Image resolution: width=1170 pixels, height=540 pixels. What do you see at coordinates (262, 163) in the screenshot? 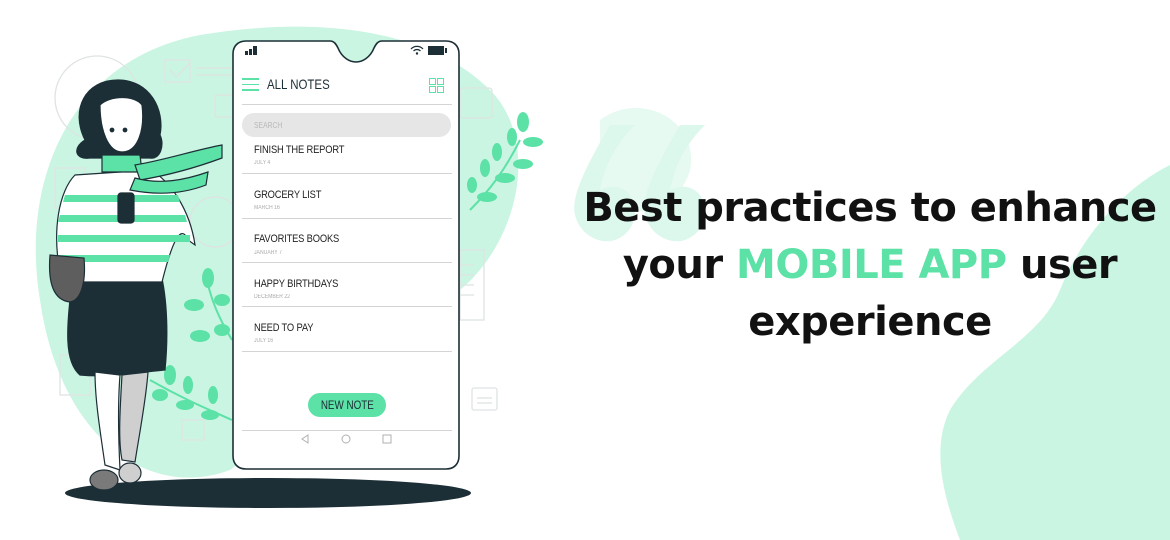
I see `note-date: JULY 4` at bounding box center [262, 163].